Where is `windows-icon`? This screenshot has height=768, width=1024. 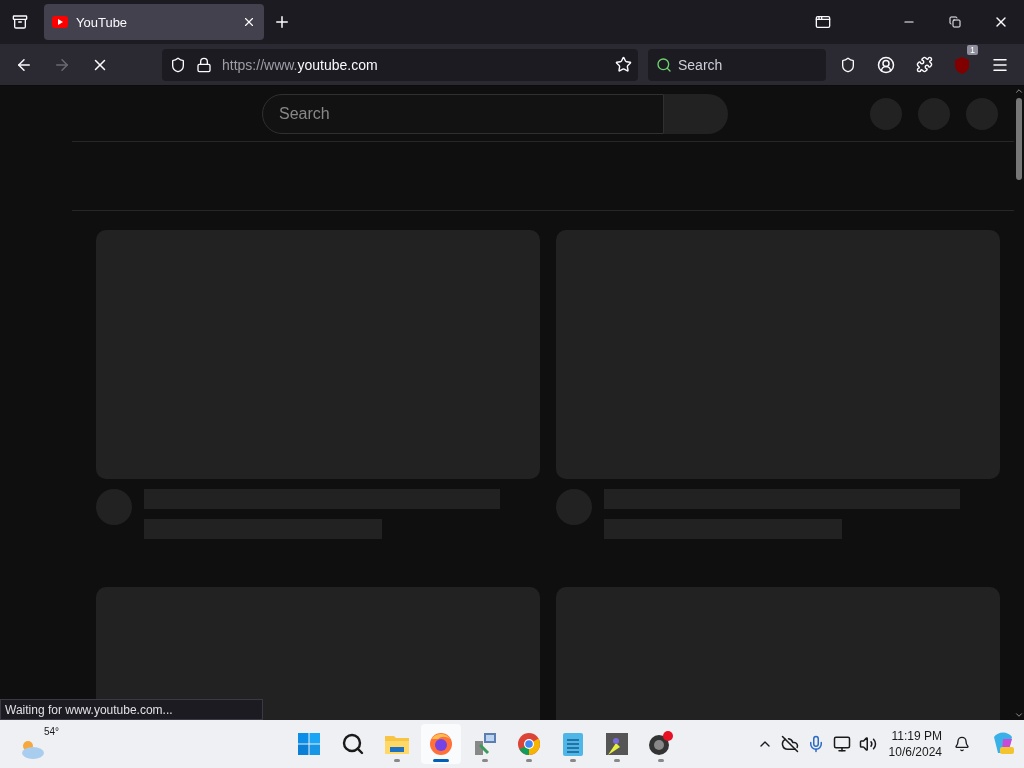 windows-icon is located at coordinates (309, 744).